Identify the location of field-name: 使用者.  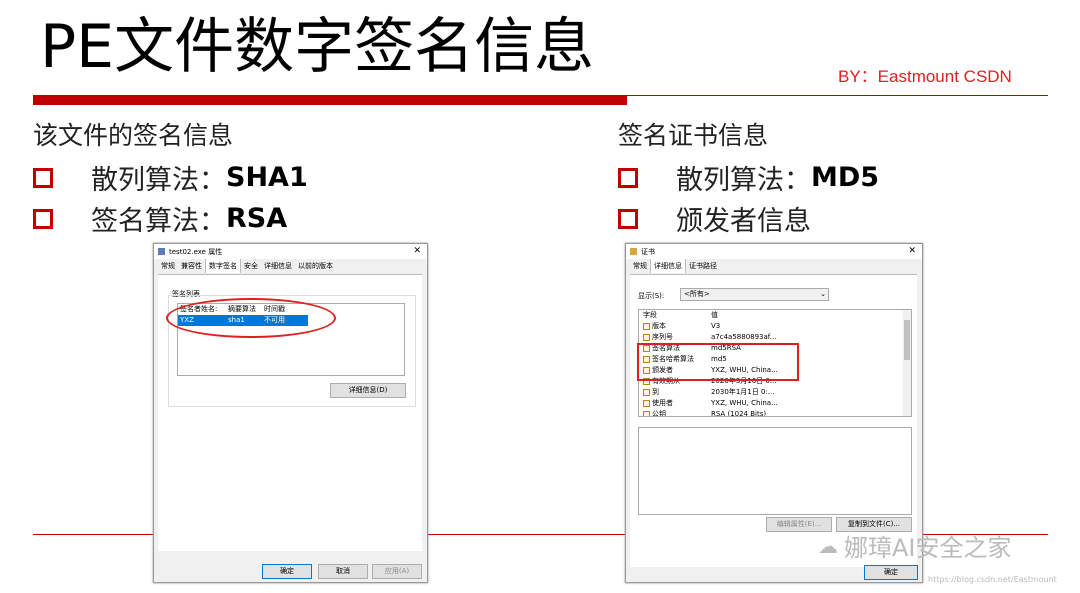
(677, 403).